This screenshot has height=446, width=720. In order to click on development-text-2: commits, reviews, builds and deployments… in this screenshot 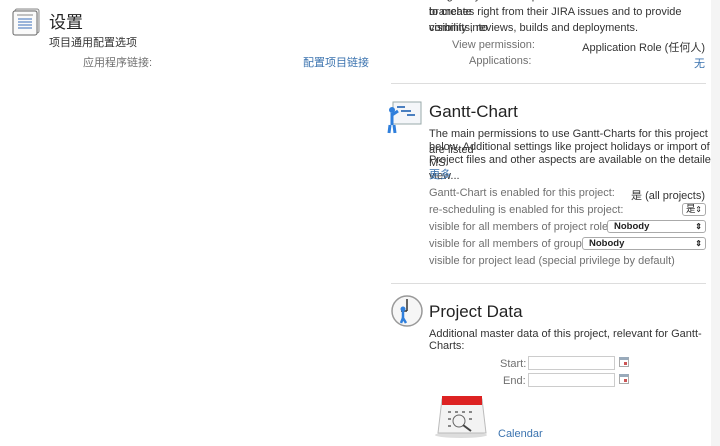, I will do `click(534, 28)`.